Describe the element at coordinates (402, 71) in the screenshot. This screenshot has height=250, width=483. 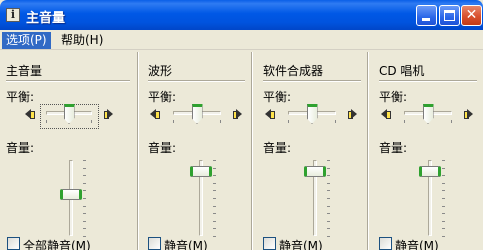
I see `channel-name: CD 唱机` at that location.